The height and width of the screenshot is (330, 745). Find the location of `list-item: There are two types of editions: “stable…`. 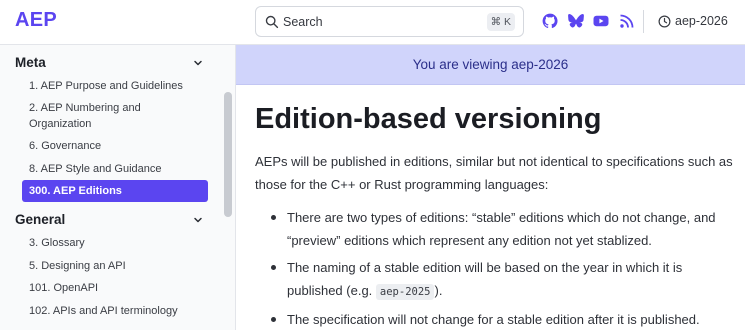

list-item: There are two types of editions: “stable… is located at coordinates (504, 229).